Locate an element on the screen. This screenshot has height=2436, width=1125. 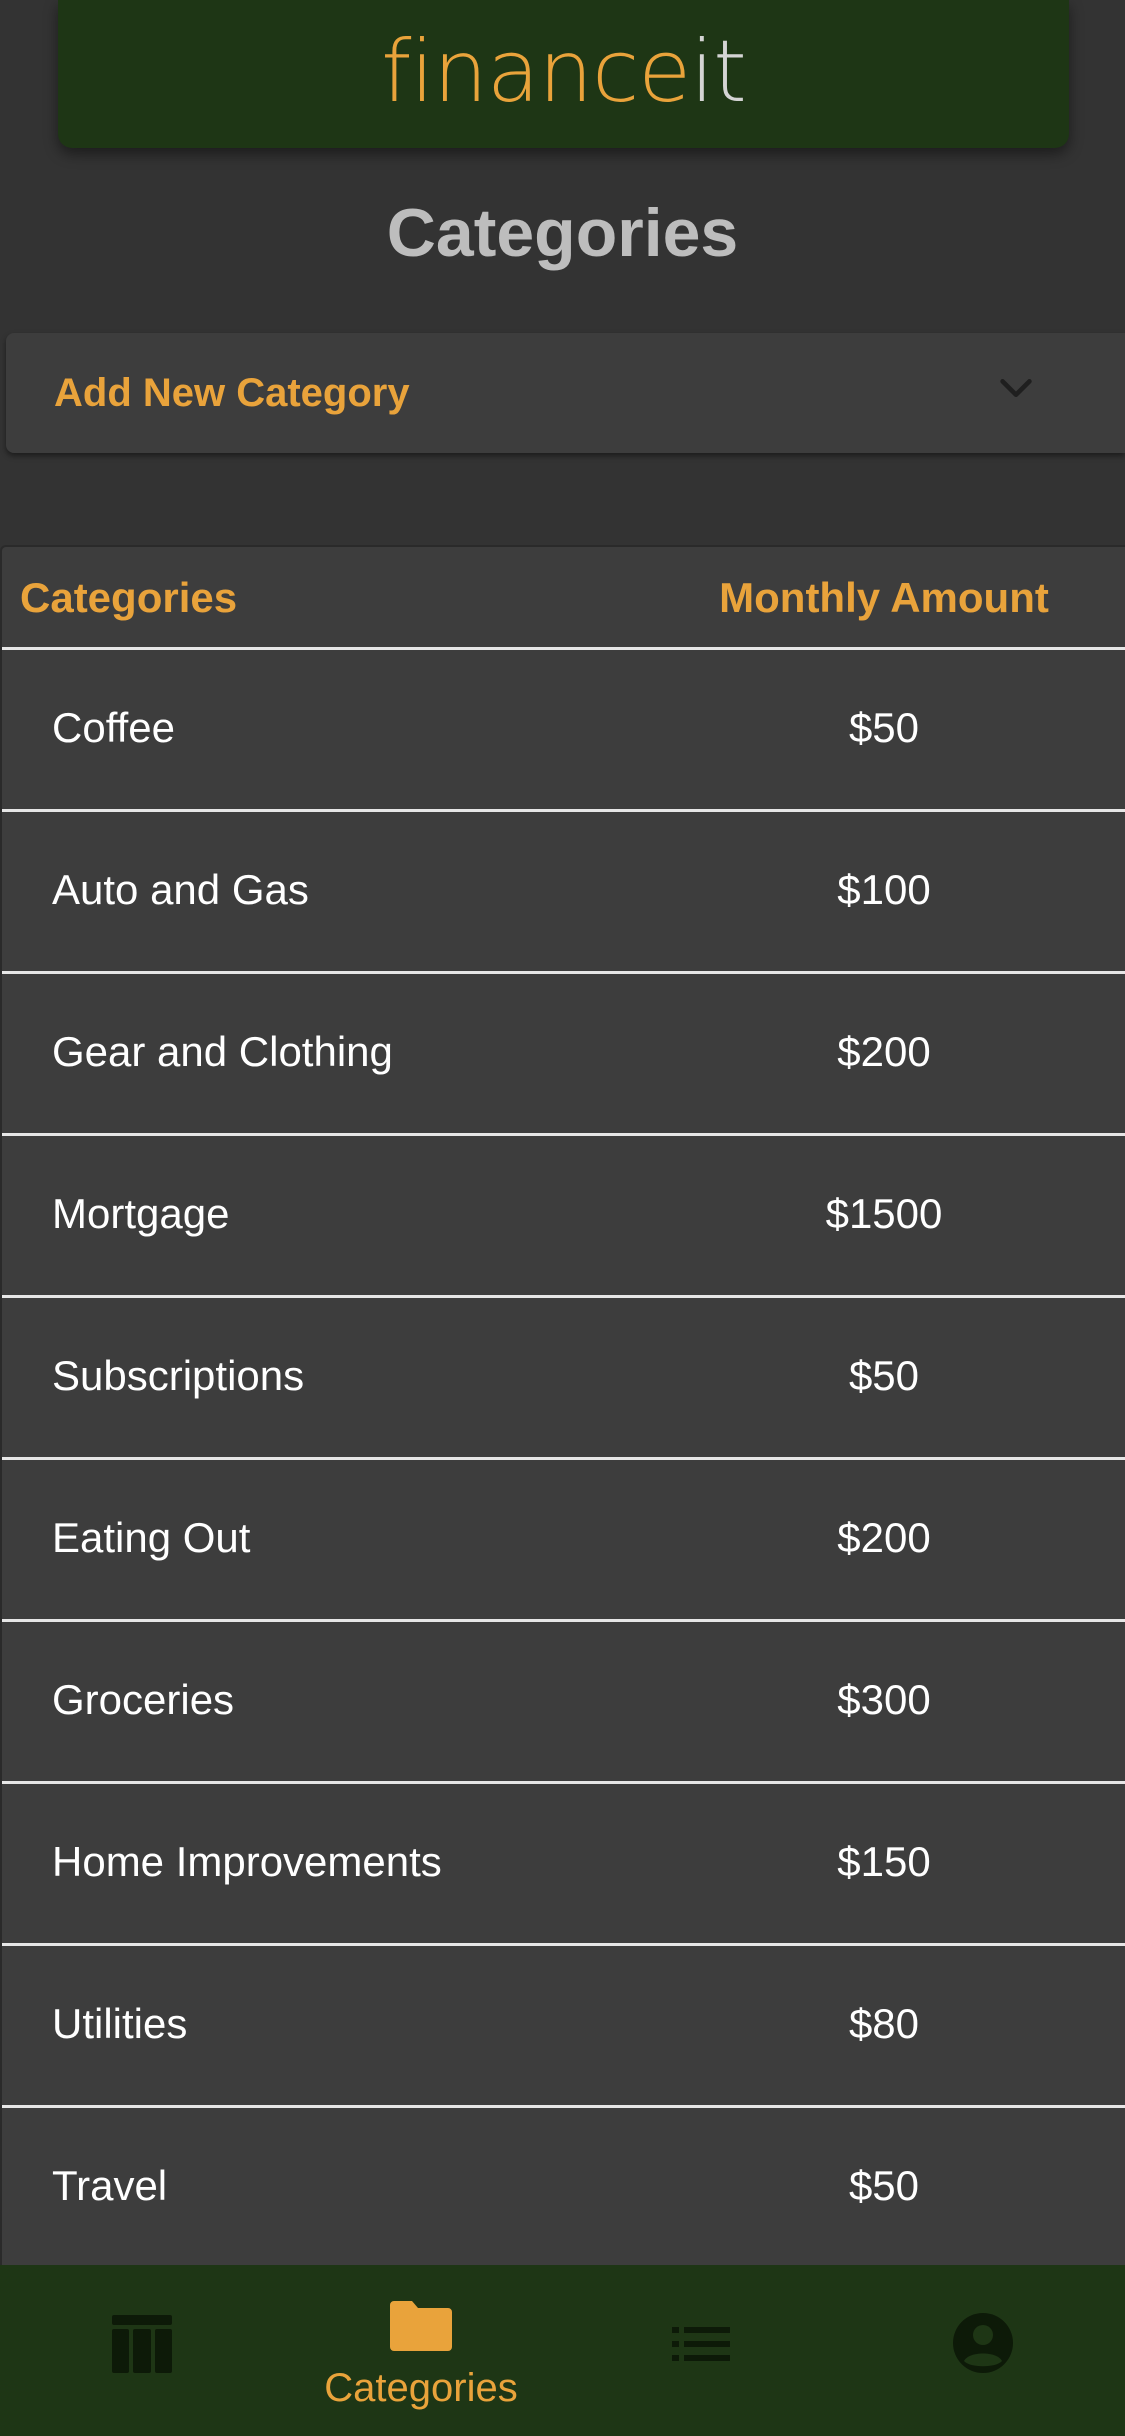
brand-logo-part-finance: finance is located at coordinates (536, 72).